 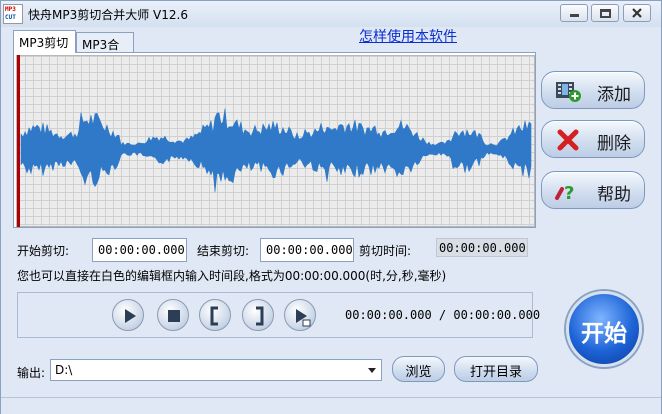 I want to click on maximize-icon, so click(x=605, y=13).